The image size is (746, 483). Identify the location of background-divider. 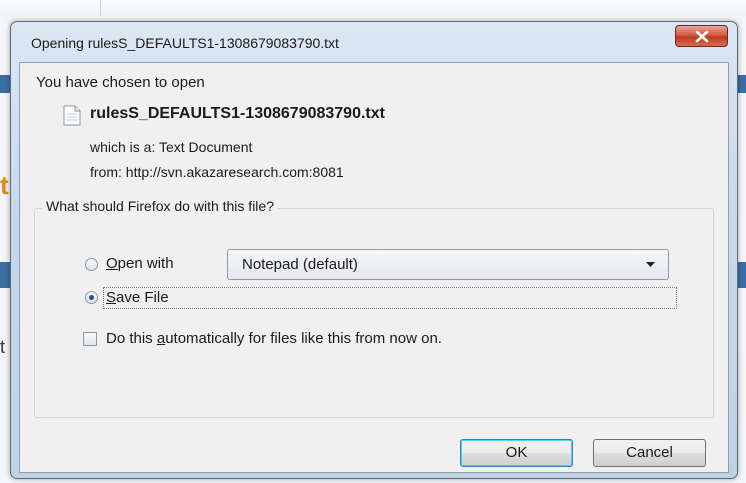
(100, 8).